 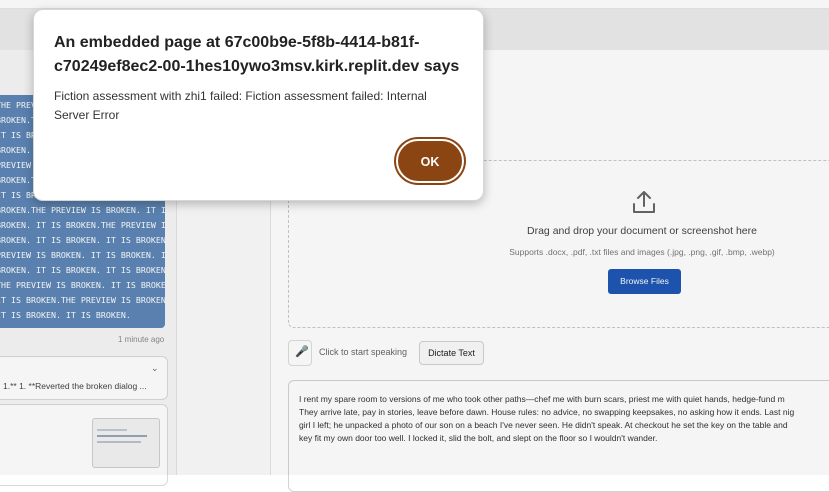 What do you see at coordinates (430, 161) in the screenshot?
I see `ok-button: OK` at bounding box center [430, 161].